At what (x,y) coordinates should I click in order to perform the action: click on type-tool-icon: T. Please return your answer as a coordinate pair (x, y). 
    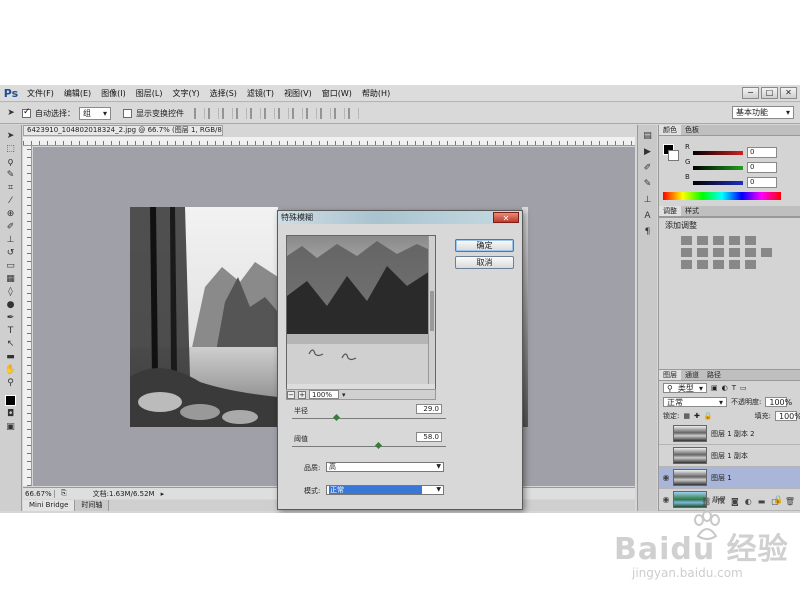
    Looking at the image, I should click on (11, 331).